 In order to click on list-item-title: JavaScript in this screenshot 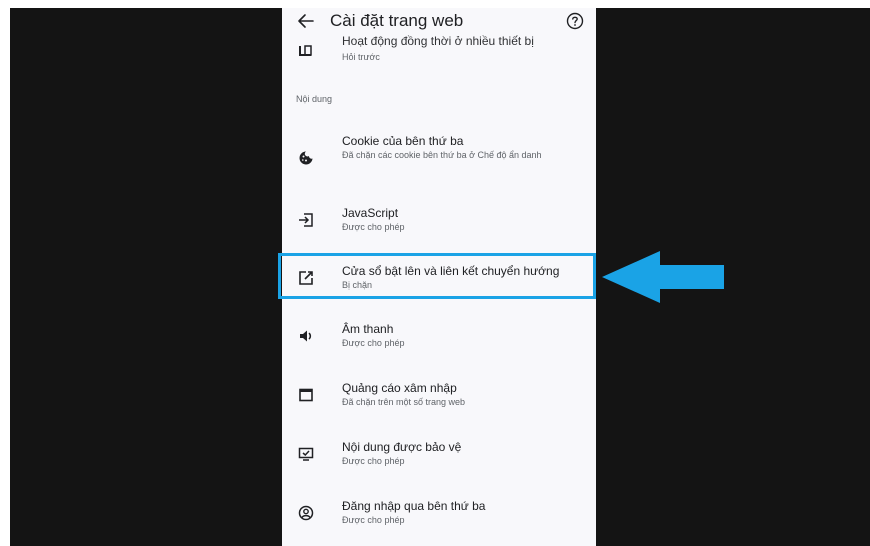, I will do `click(370, 213)`.